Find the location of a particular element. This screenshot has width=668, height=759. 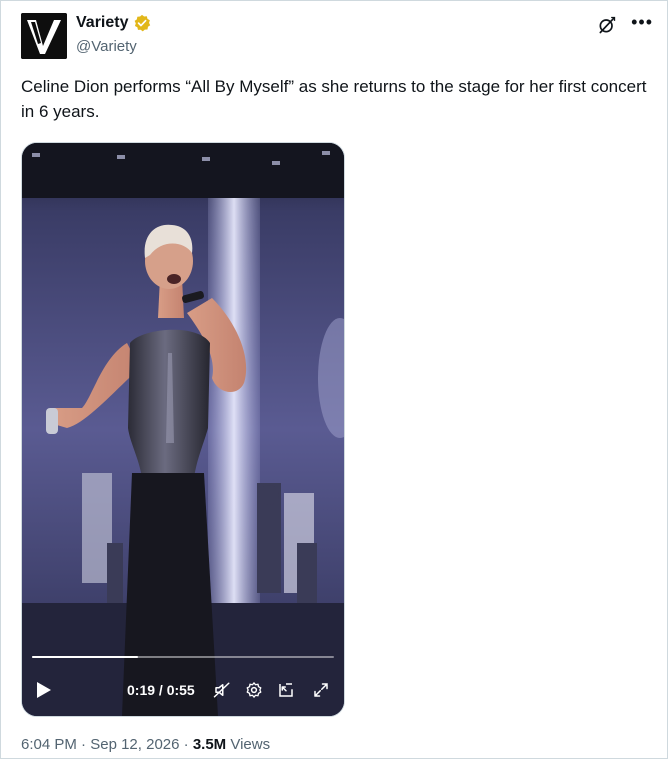

settings-gear-icon is located at coordinates (254, 690).